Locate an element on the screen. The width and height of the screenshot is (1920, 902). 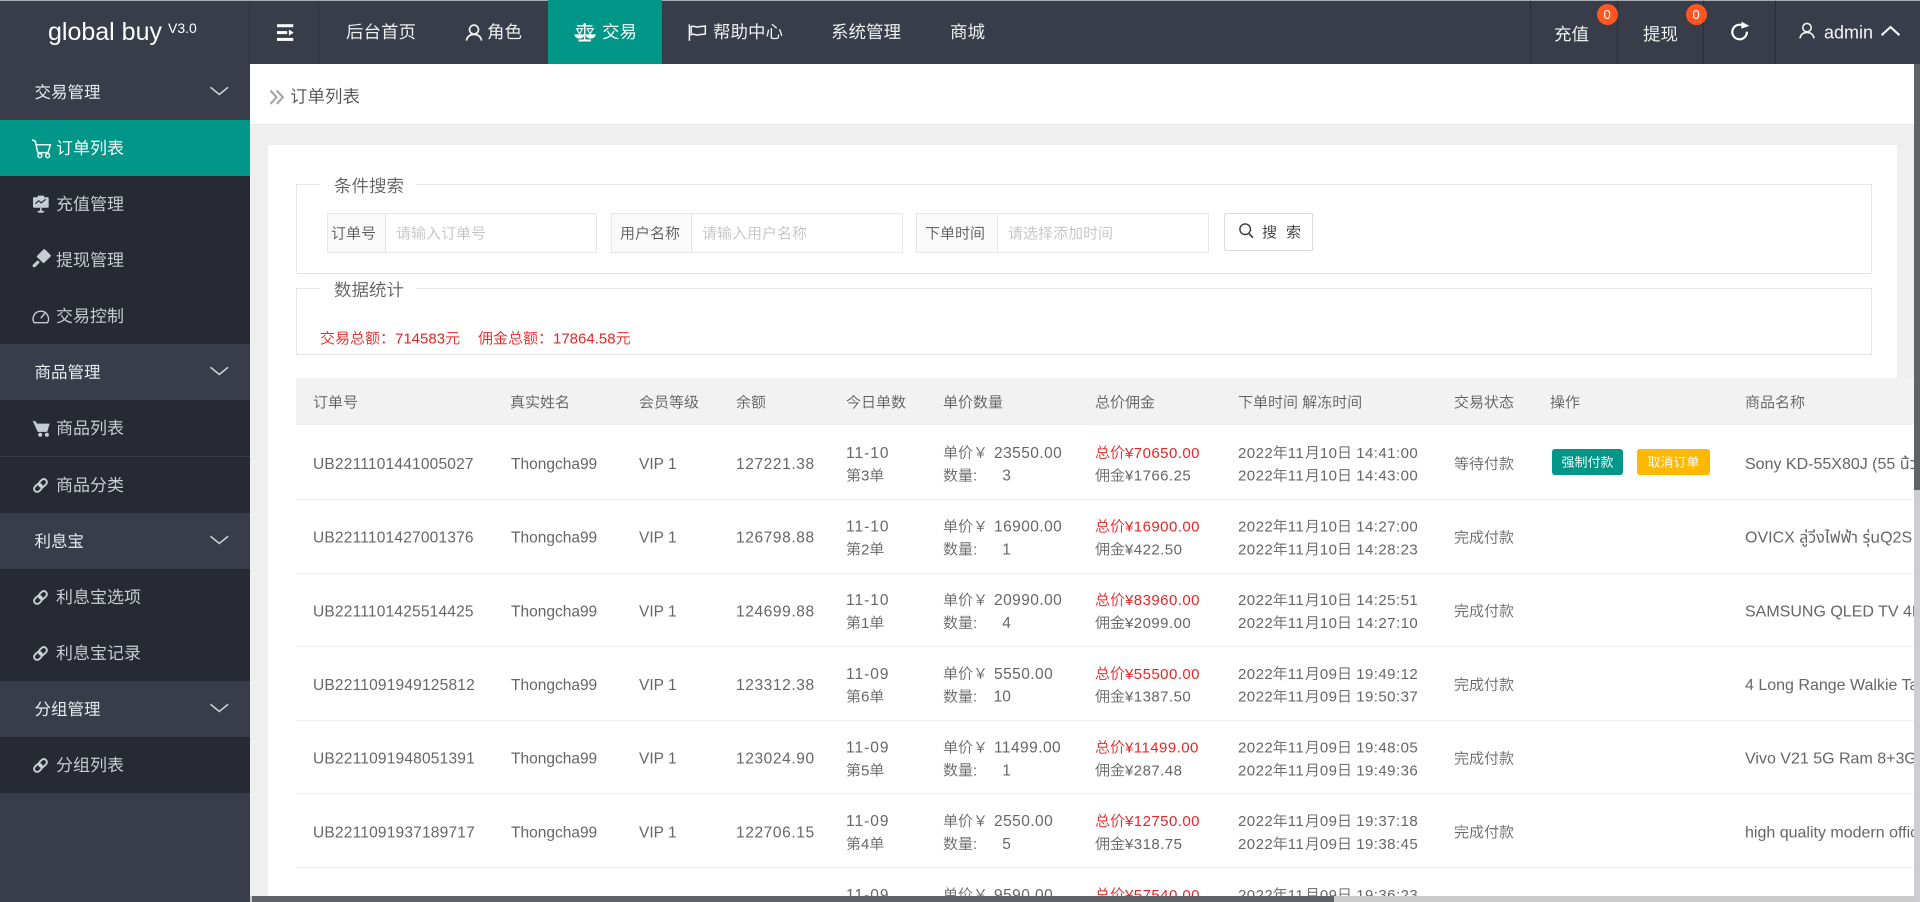
svg-text: 714583 is located at coordinates (420, 339).